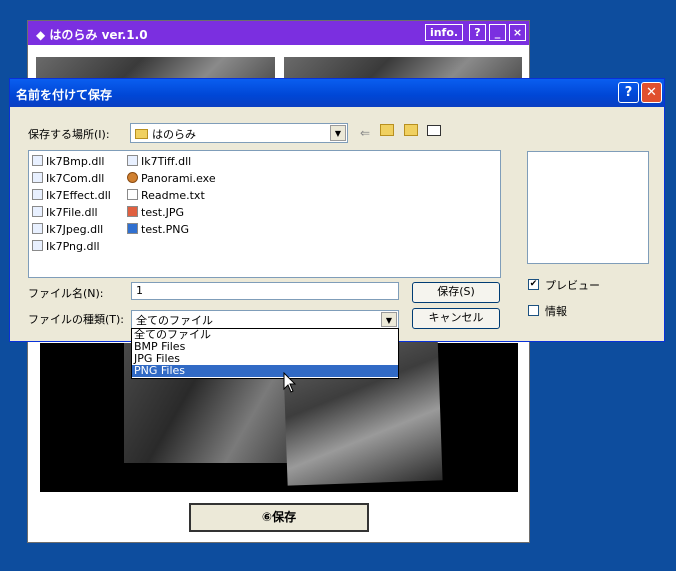  What do you see at coordinates (132, 194) in the screenshot?
I see `txt-file-icon` at bounding box center [132, 194].